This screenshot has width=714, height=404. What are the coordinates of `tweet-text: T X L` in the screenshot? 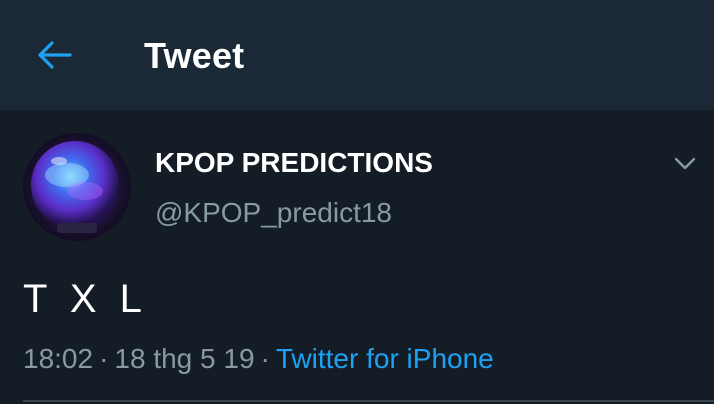 It's located at (85, 299).